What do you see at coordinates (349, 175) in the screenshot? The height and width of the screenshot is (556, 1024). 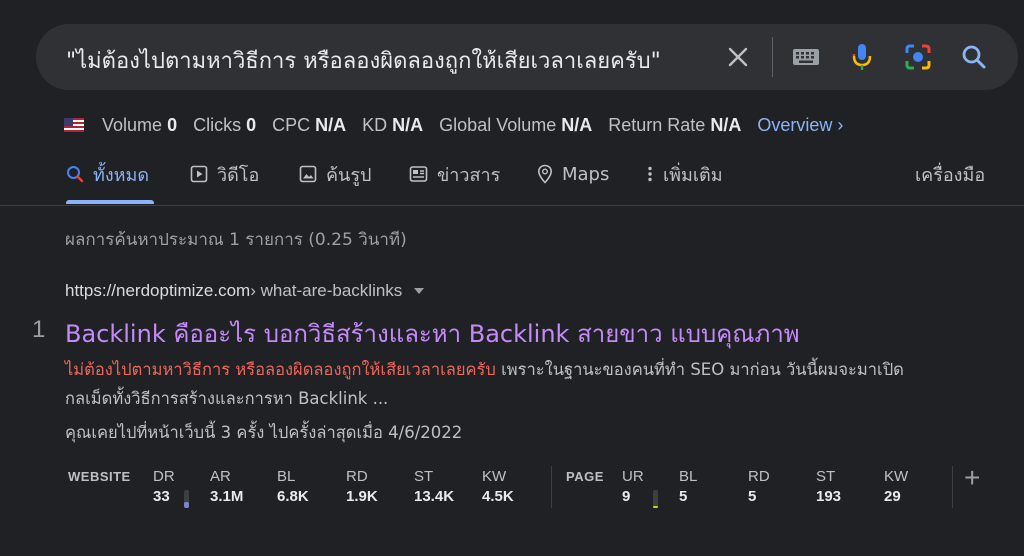 I see `tab-images-label: ค้นรูป` at bounding box center [349, 175].